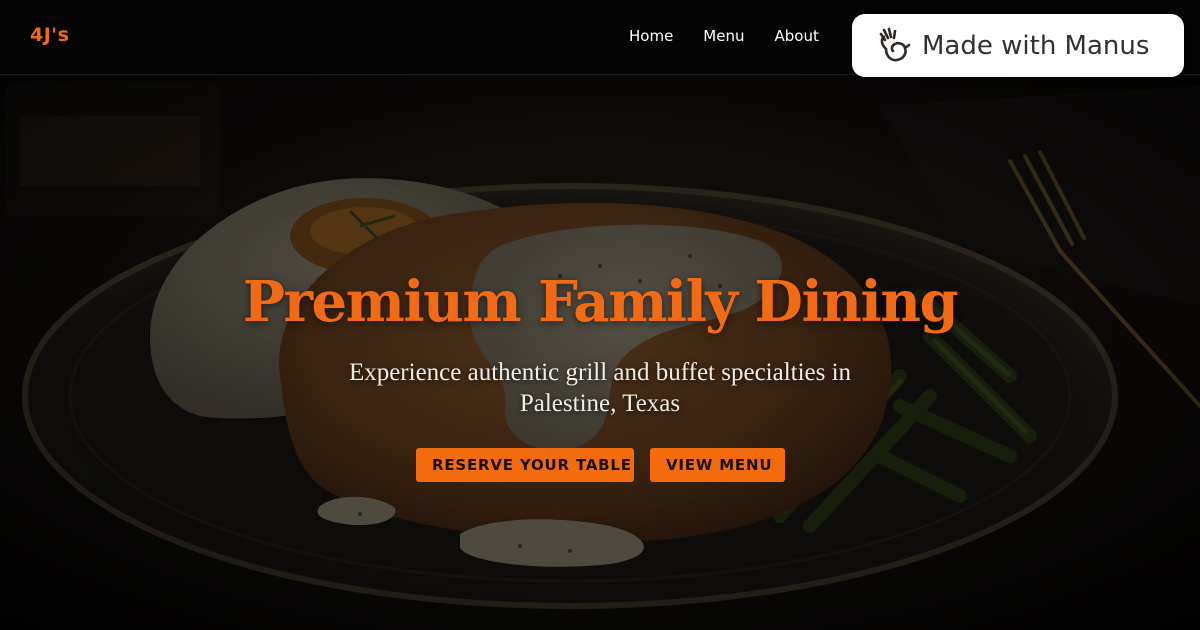  I want to click on nav-links: Home Menu About, so click(724, 36).